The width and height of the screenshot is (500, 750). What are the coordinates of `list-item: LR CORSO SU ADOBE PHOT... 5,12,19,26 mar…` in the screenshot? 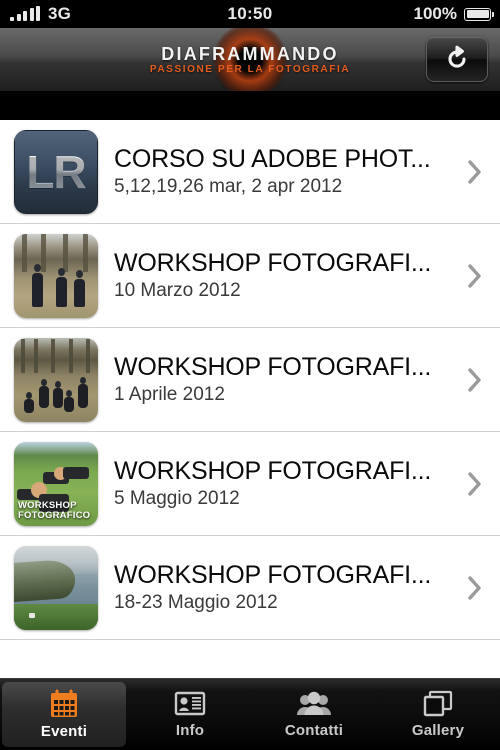 It's located at (250, 172).